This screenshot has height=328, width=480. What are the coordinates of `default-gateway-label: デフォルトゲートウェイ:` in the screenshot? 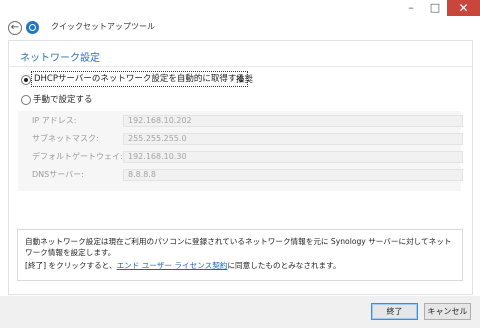 It's located at (77, 156).